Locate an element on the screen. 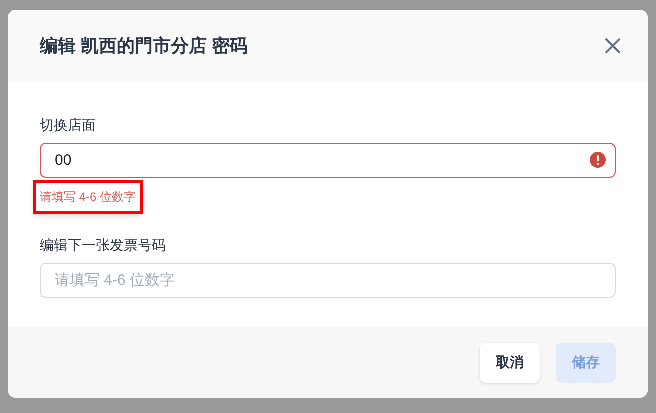  field-label: 切换店面 is located at coordinates (68, 125).